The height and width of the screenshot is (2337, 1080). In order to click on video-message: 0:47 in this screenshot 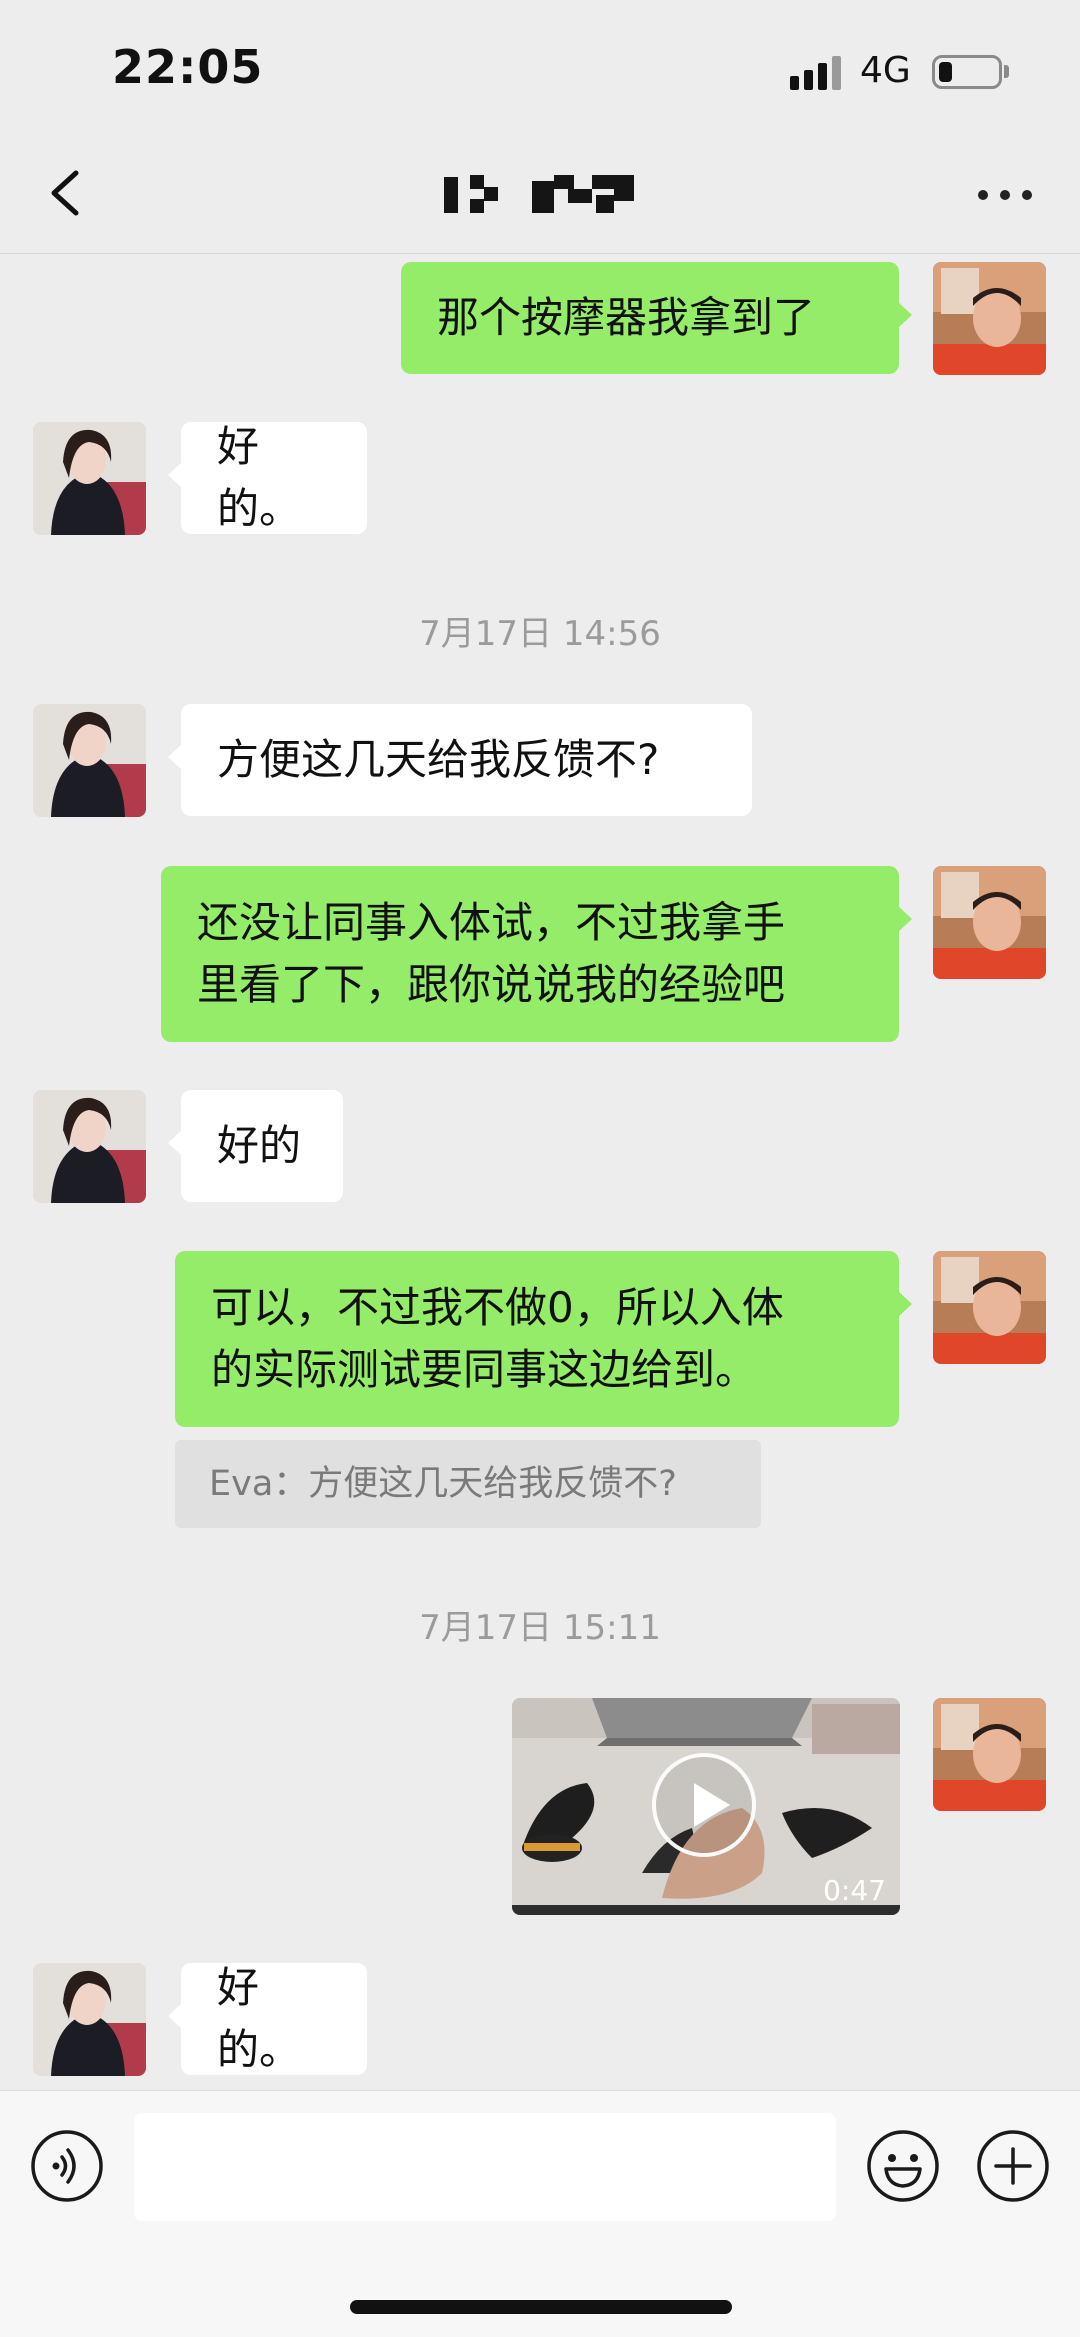, I will do `click(706, 1806)`.